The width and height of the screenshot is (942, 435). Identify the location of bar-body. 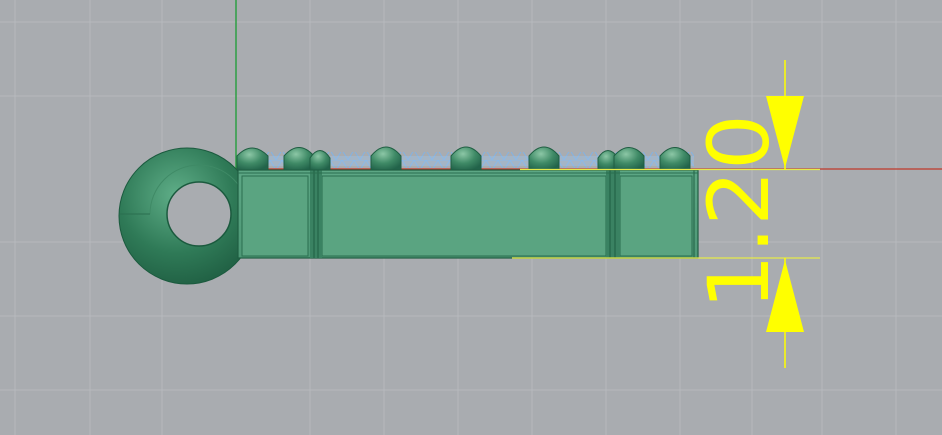
(468, 214).